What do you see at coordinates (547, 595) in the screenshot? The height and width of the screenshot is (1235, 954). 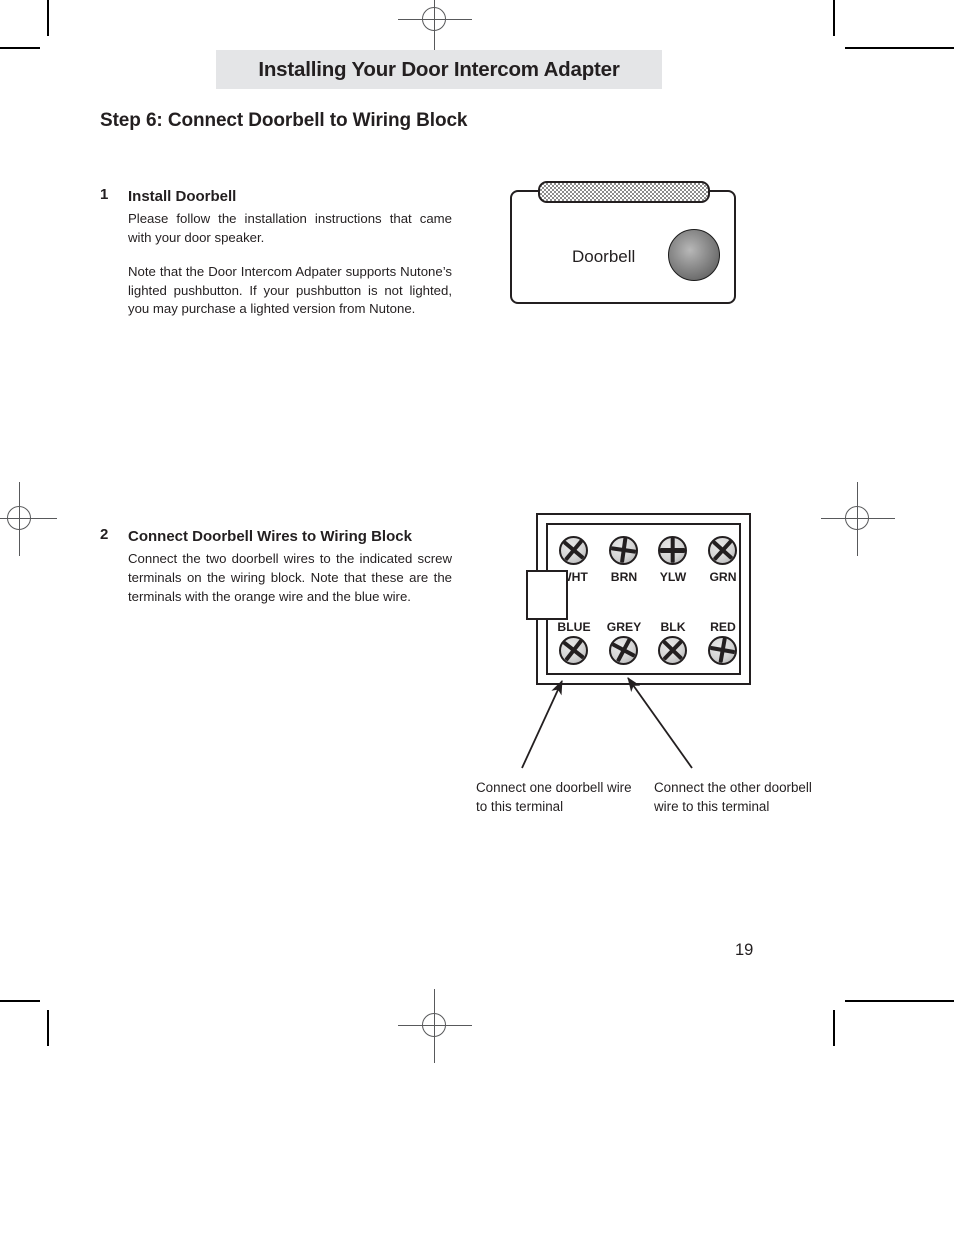 I see `wiring-block-side-tab` at bounding box center [547, 595].